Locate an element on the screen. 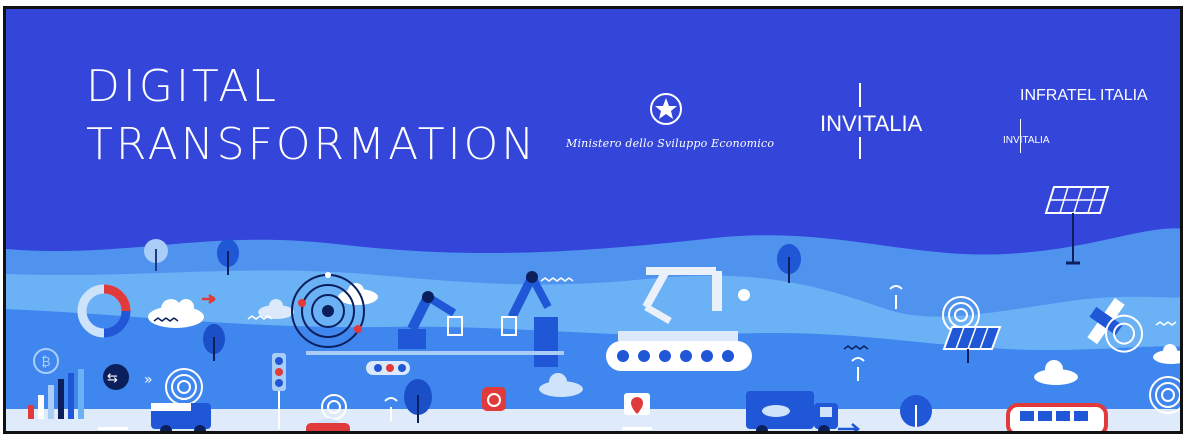 The width and height of the screenshot is (1188, 437). gear-icon is located at coordinates (744, 295).